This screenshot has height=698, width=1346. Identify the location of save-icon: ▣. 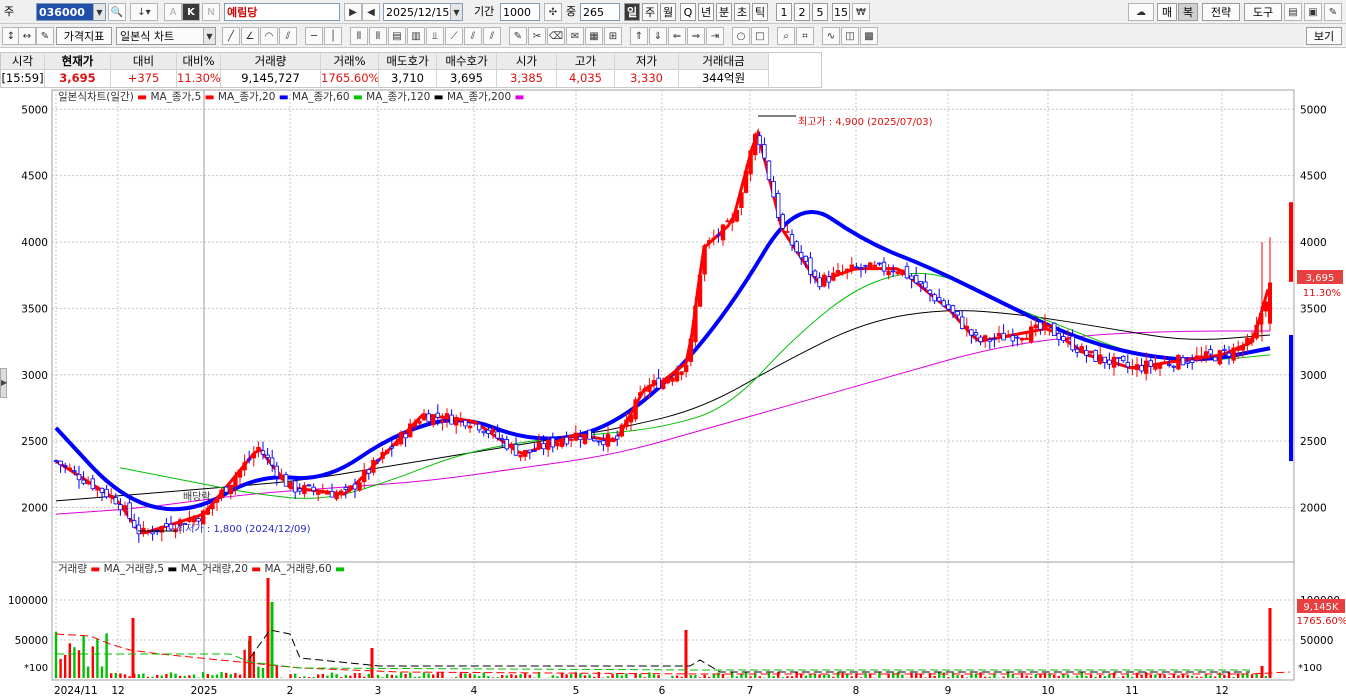
(1313, 12).